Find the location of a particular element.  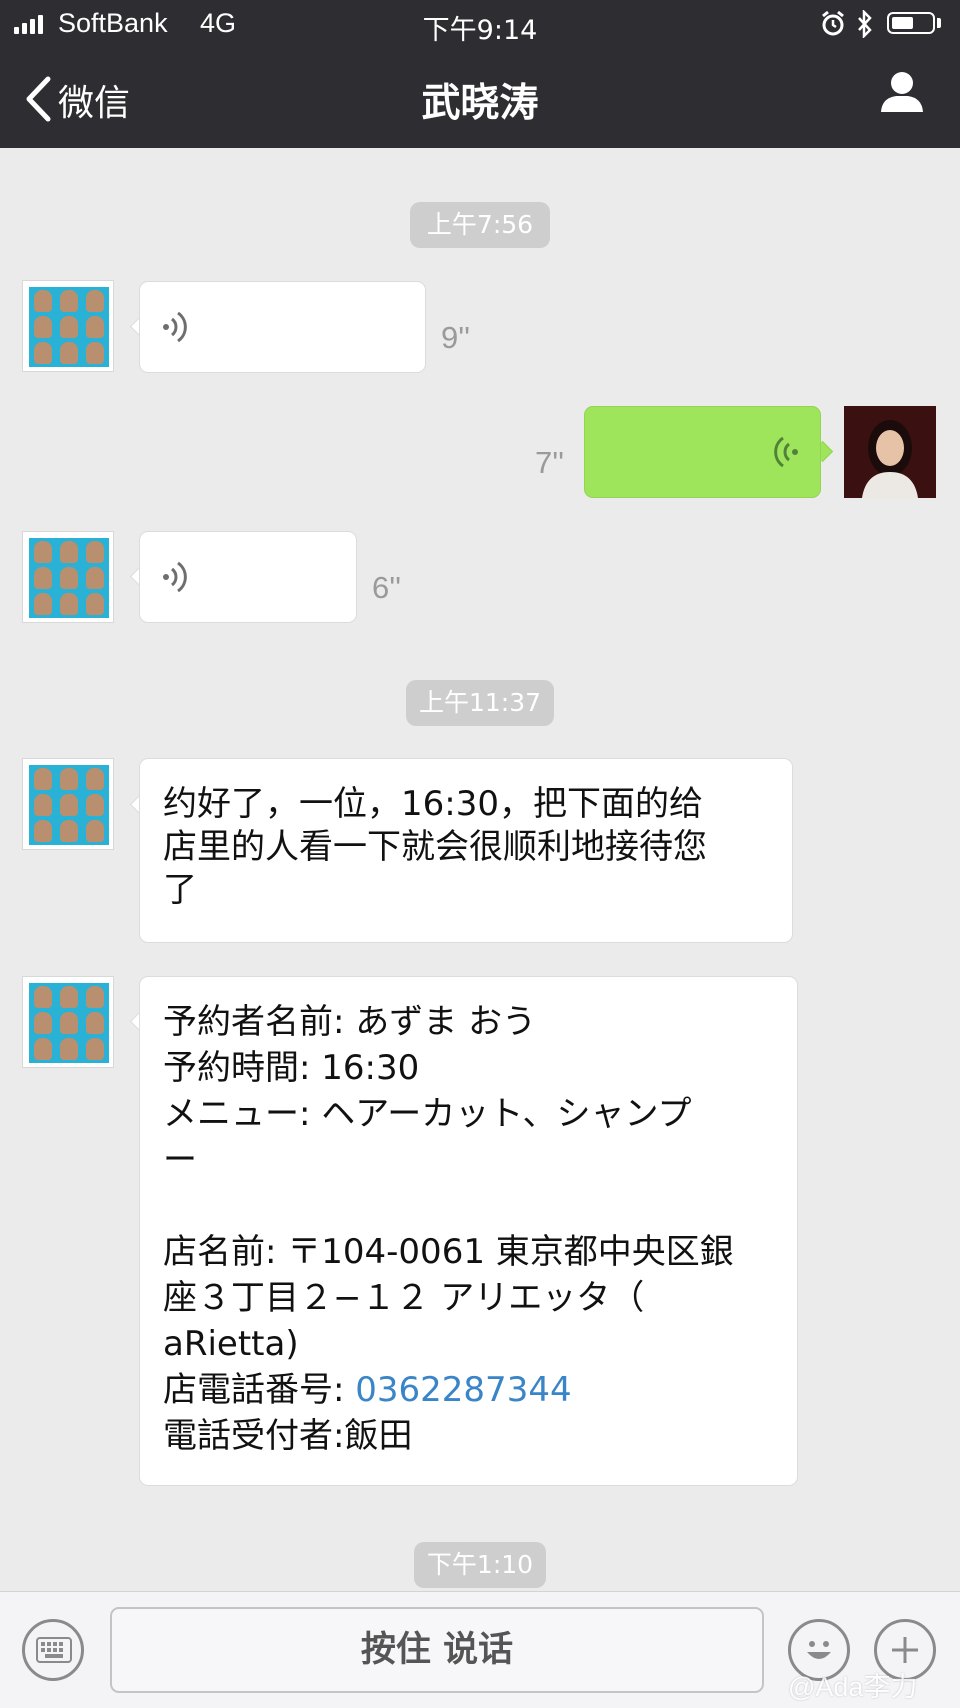

self-avatar is located at coordinates (890, 452).